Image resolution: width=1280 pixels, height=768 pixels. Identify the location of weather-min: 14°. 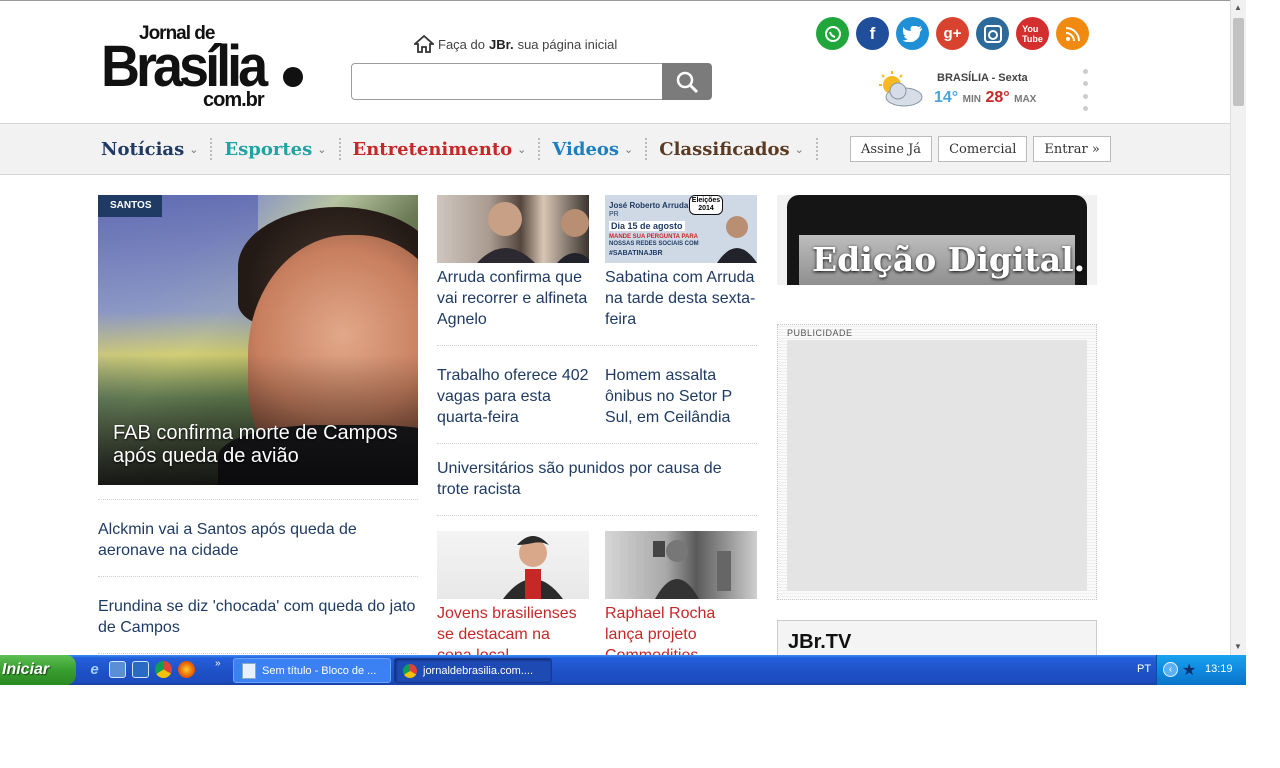
(946, 97).